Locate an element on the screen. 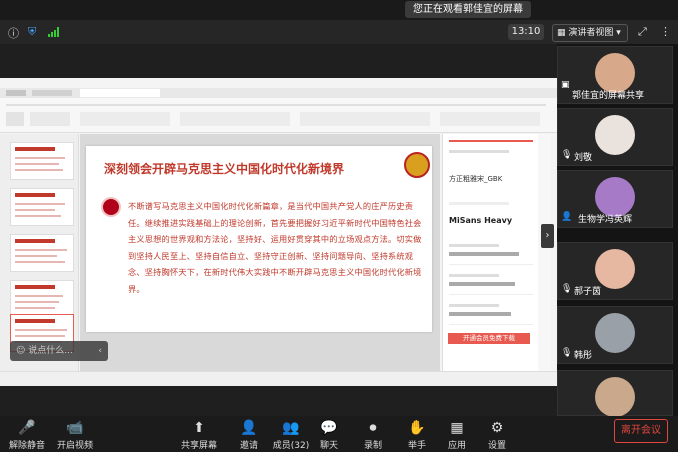  participant-tile: 郭佳宜的屏幕共享 is located at coordinates (615, 75).